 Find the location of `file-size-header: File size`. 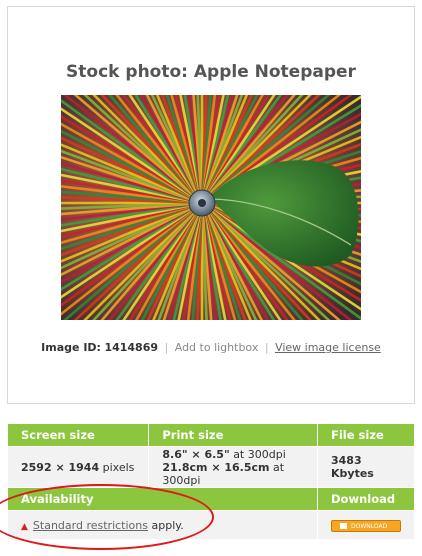

file-size-header: File size is located at coordinates (366, 435).